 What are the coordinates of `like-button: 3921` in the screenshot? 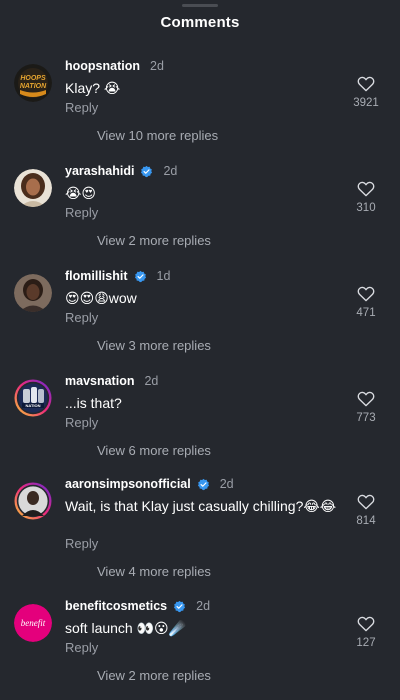 It's located at (366, 92).